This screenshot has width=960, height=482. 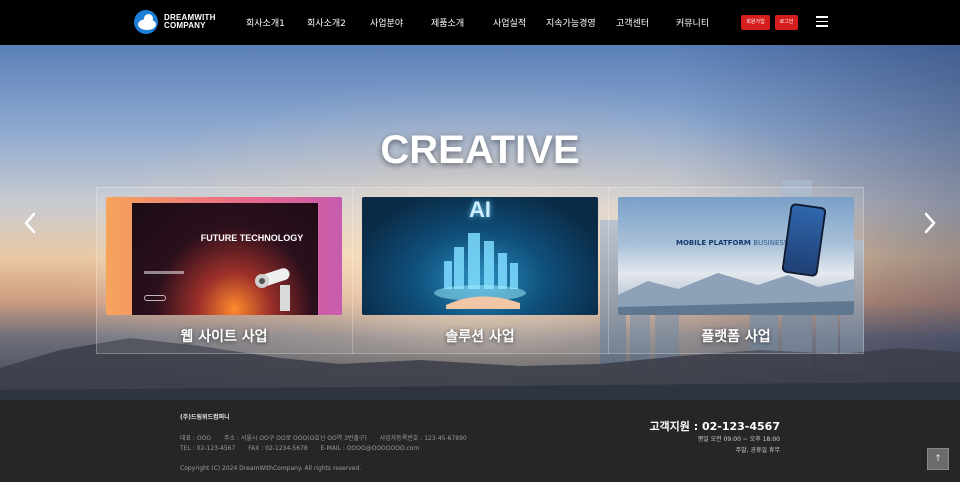 I want to click on hamburger-menu-icon, so click(x=822, y=21).